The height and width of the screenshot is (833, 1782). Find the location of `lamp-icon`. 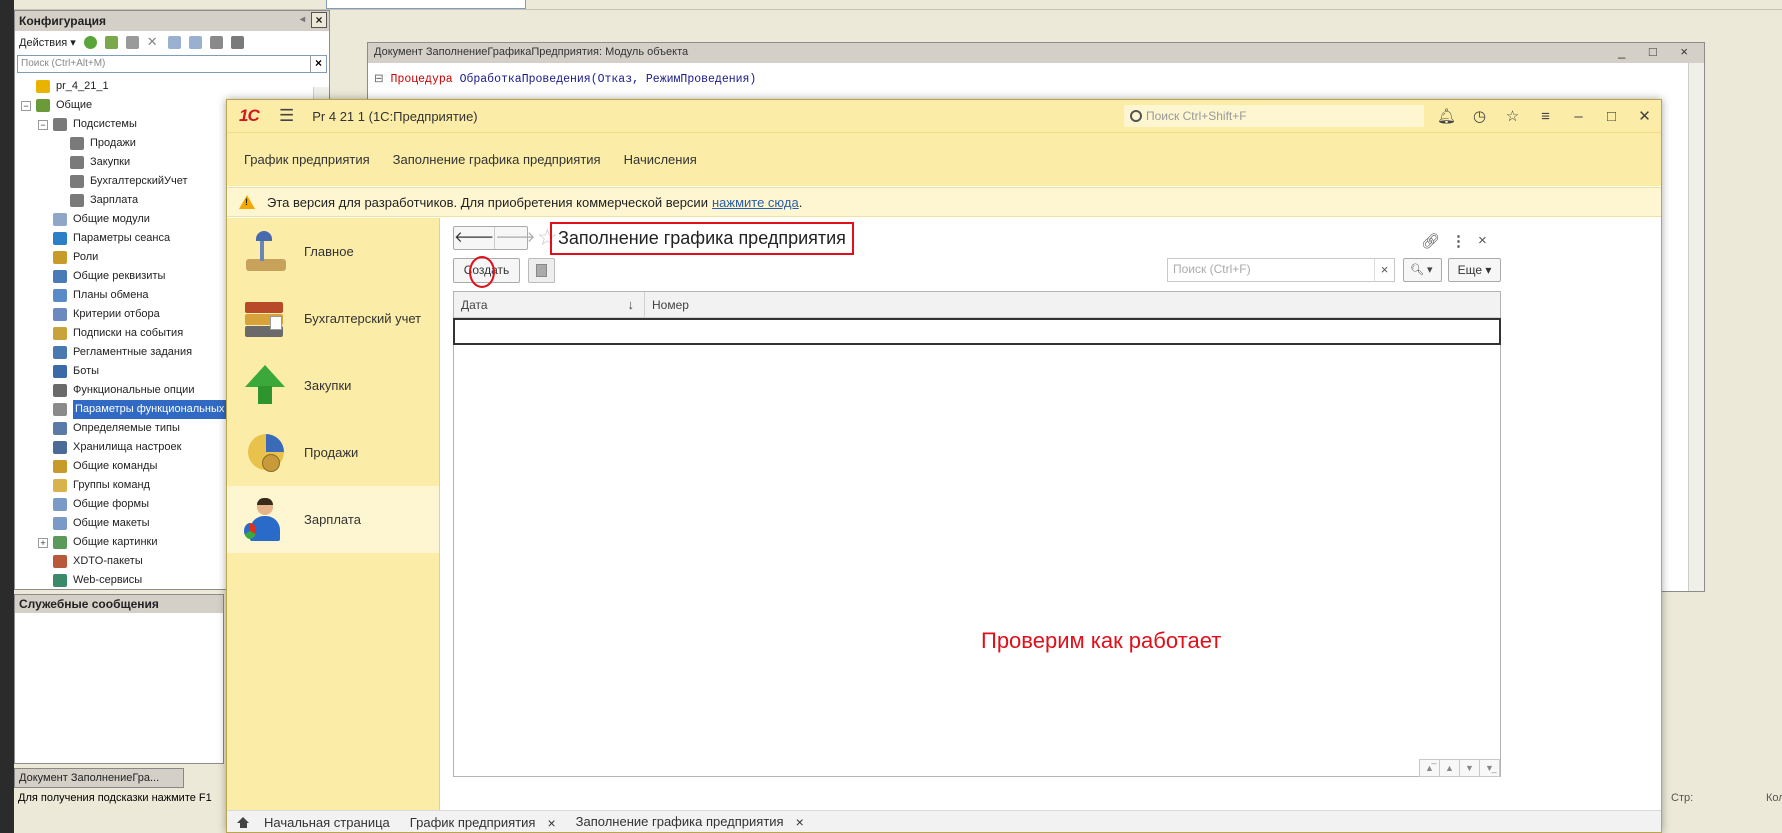

lamp-icon is located at coordinates (265, 252).